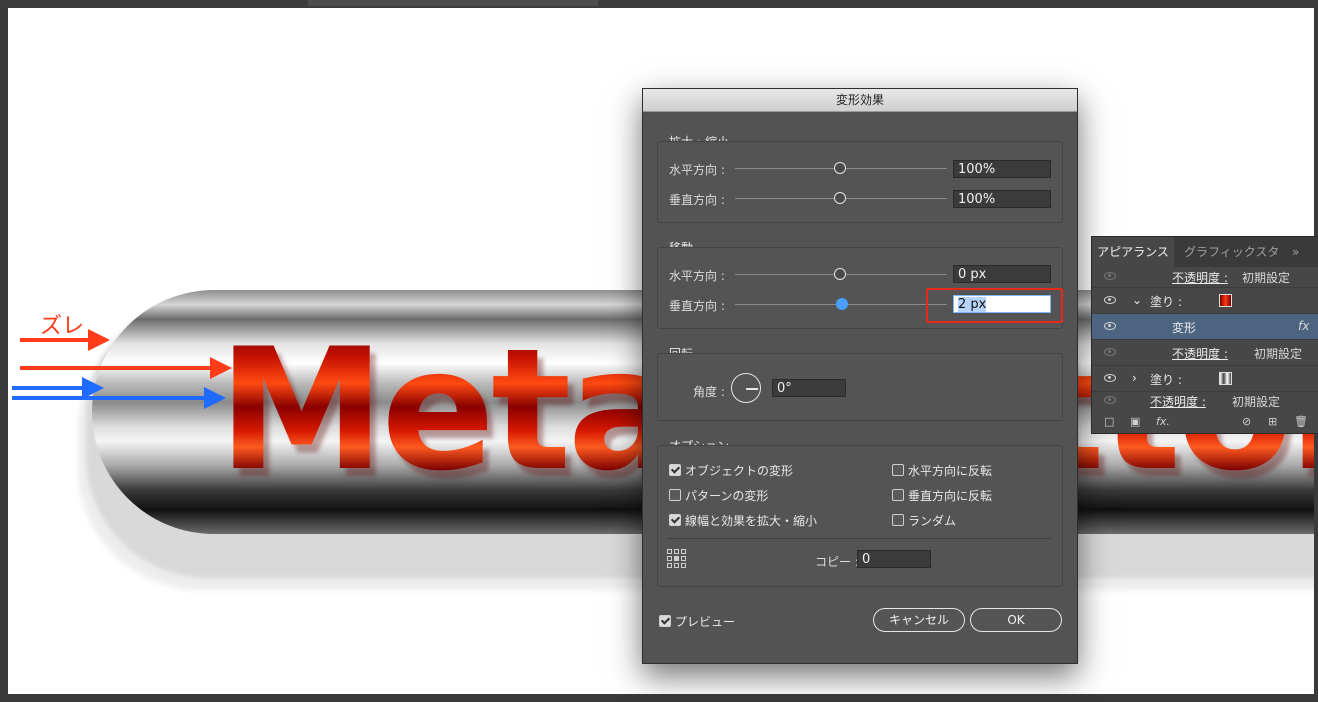  What do you see at coordinates (837, 562) in the screenshot?
I see `copies-label: コピー :` at bounding box center [837, 562].